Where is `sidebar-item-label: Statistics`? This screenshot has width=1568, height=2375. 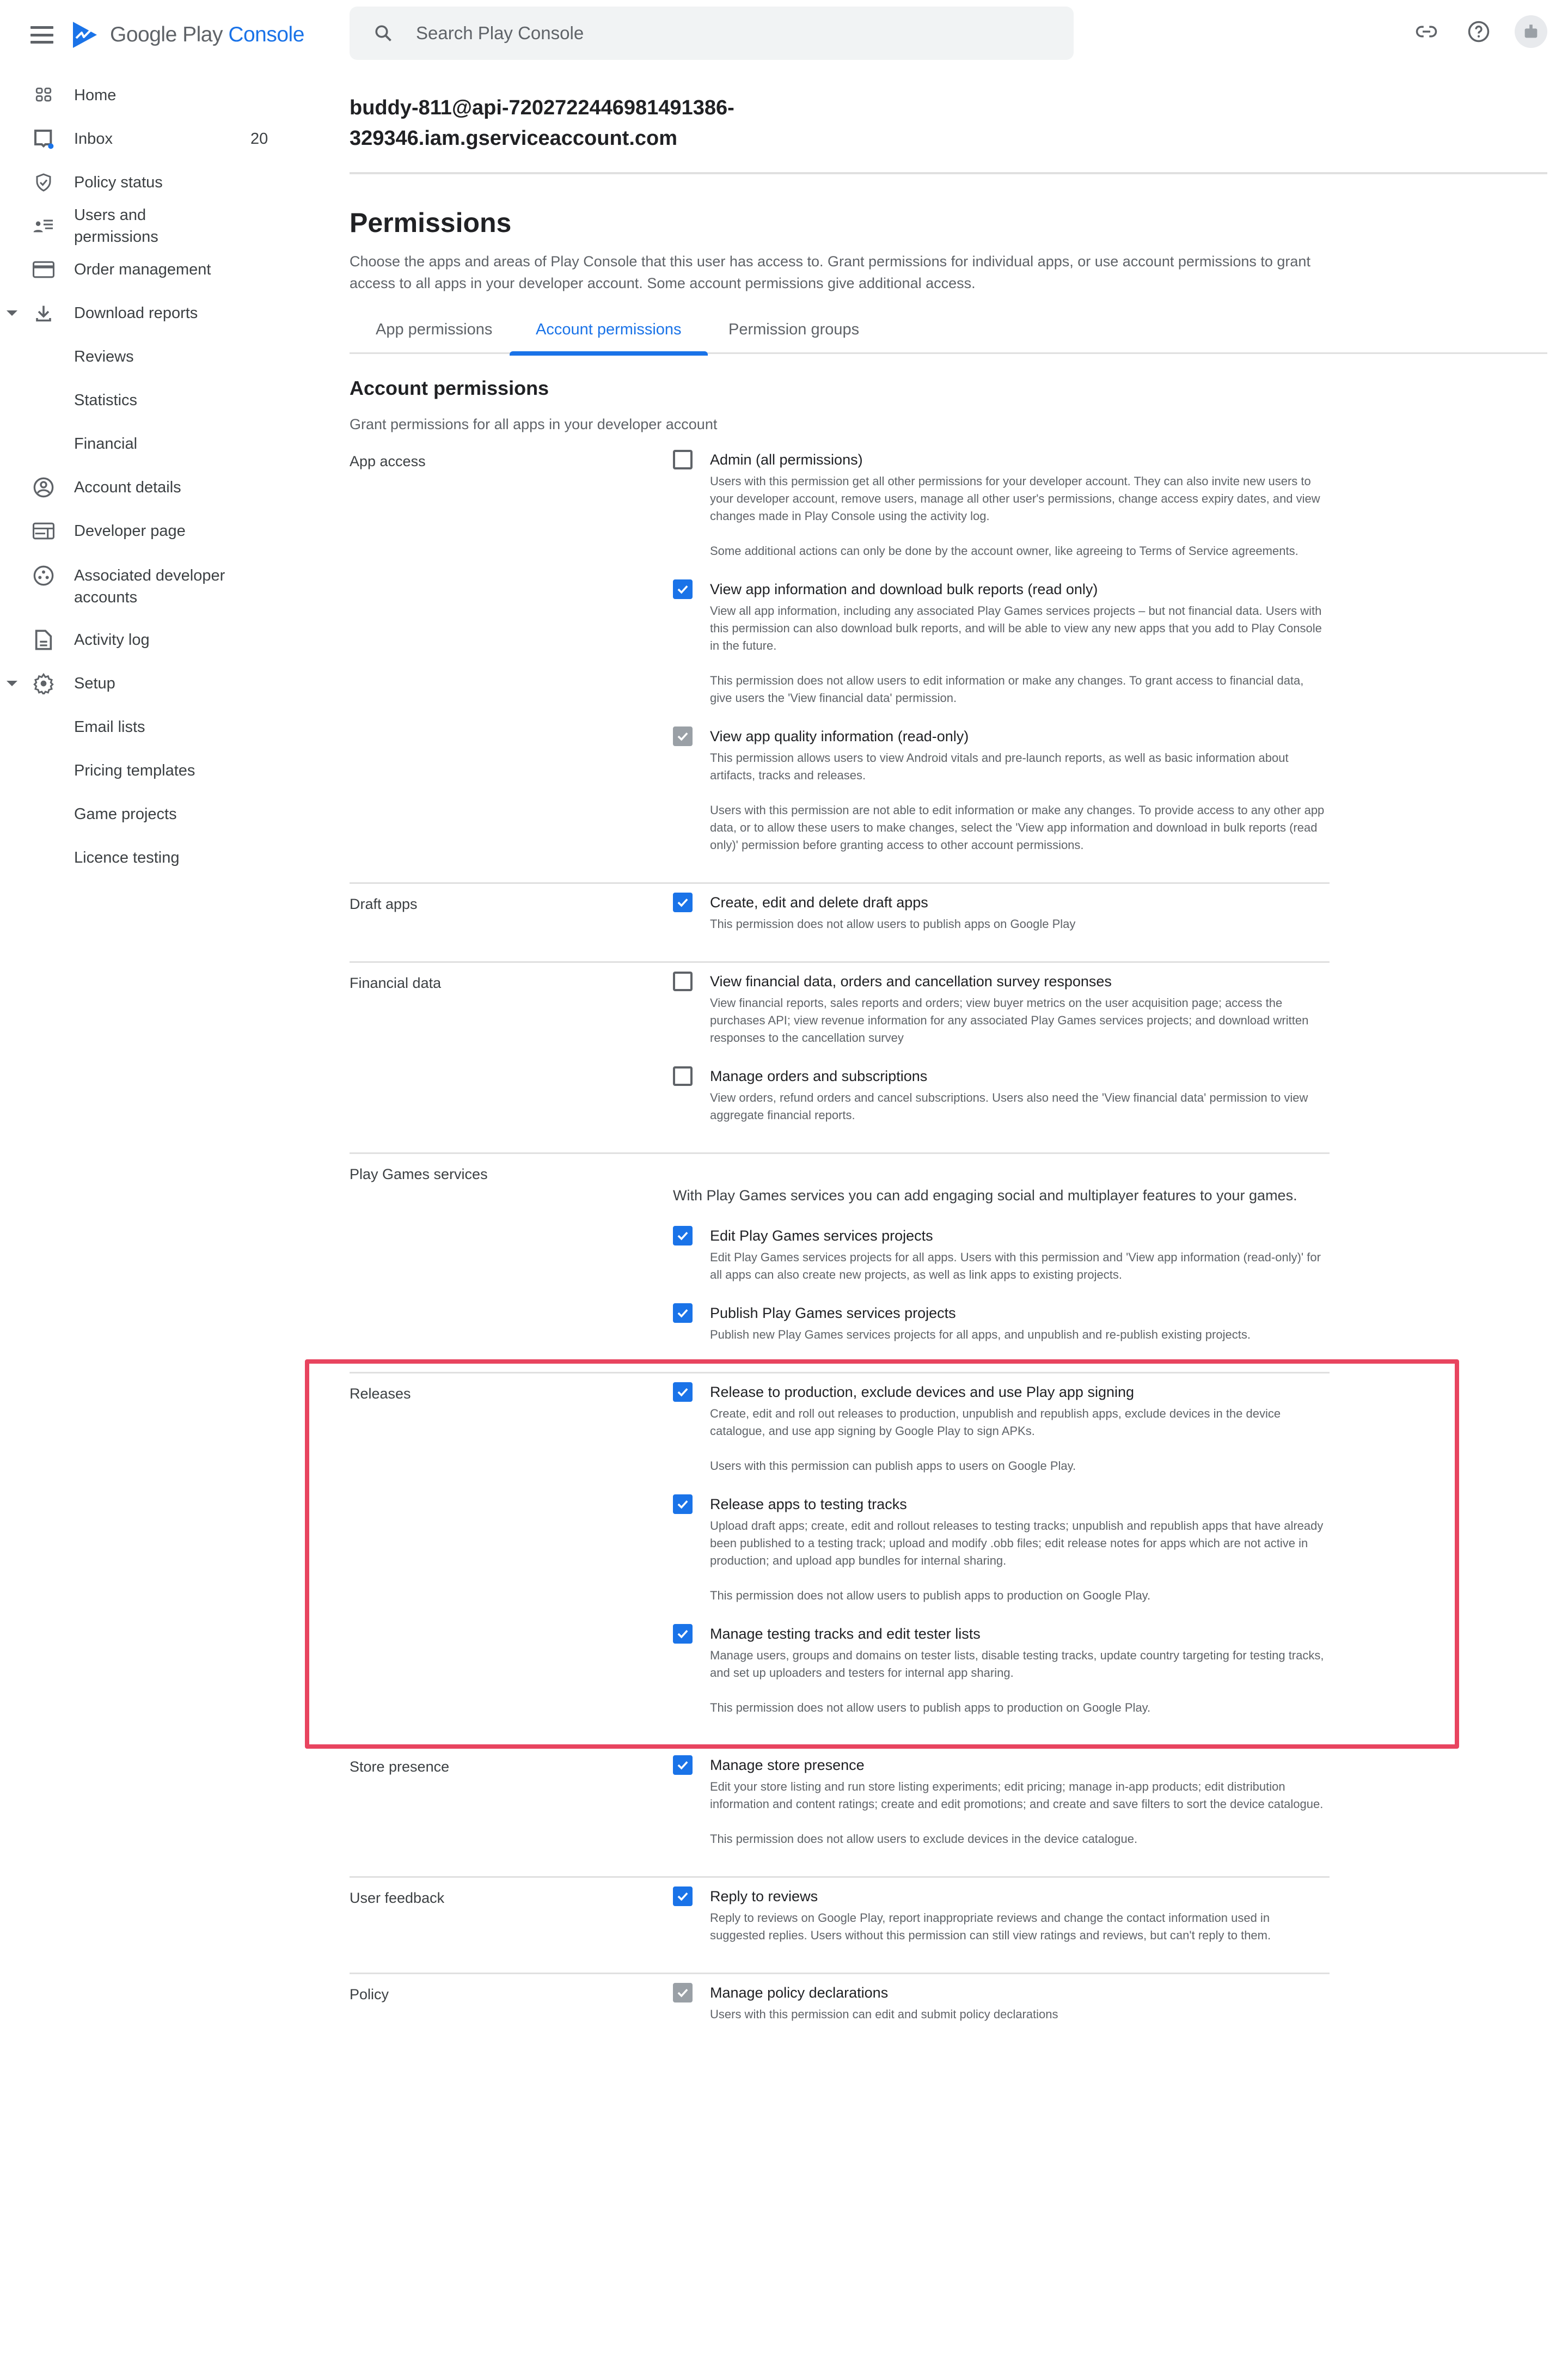
sidebar-item-label: Statistics is located at coordinates (106, 400).